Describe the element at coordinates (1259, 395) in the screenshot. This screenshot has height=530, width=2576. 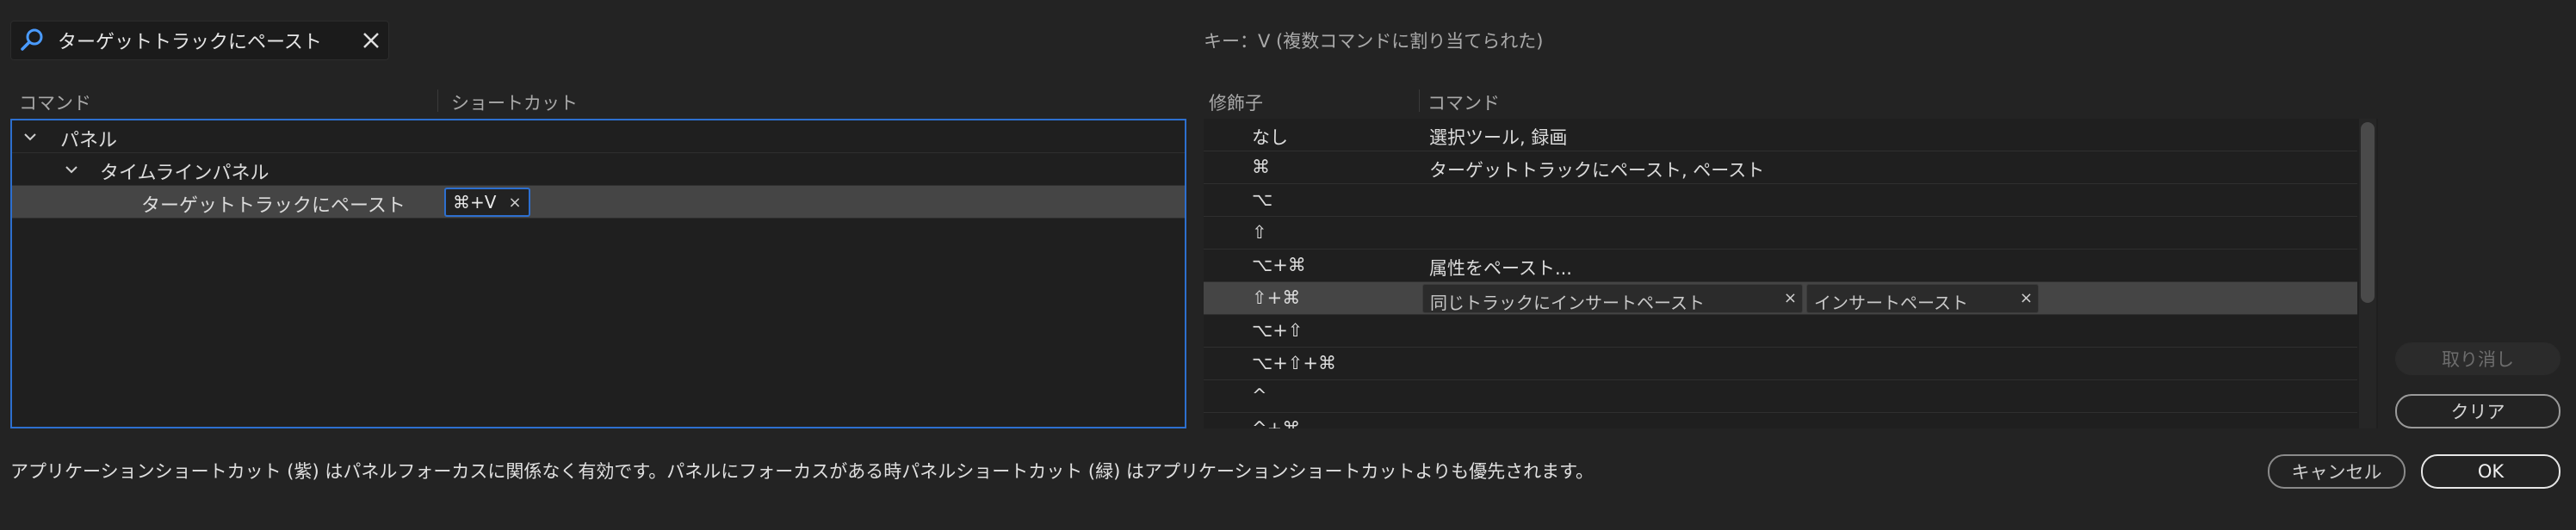
I see `modifier-cell: ^` at that location.